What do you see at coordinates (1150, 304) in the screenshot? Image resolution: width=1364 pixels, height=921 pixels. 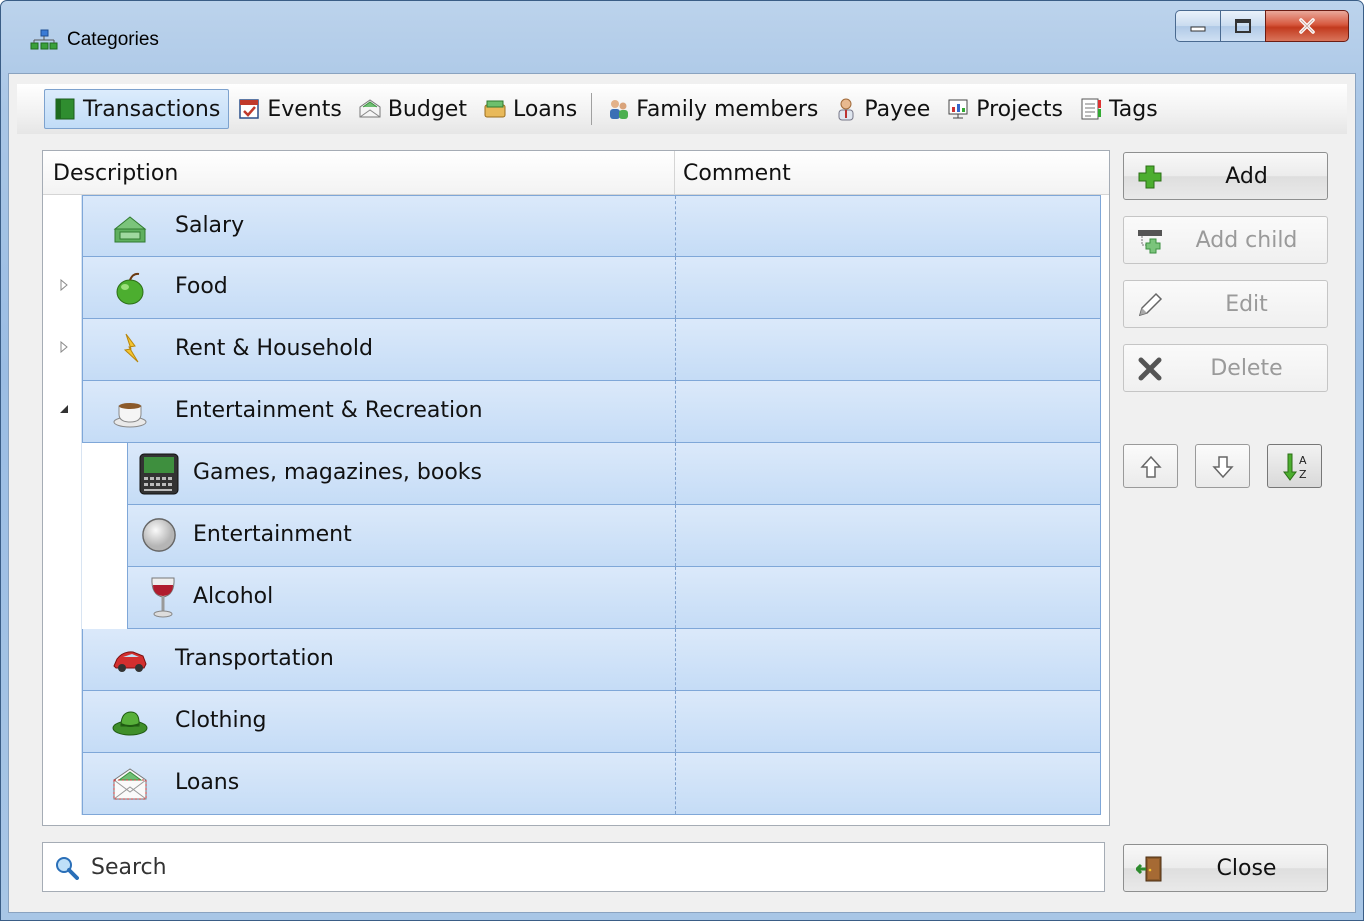 I see `pencil-icon` at bounding box center [1150, 304].